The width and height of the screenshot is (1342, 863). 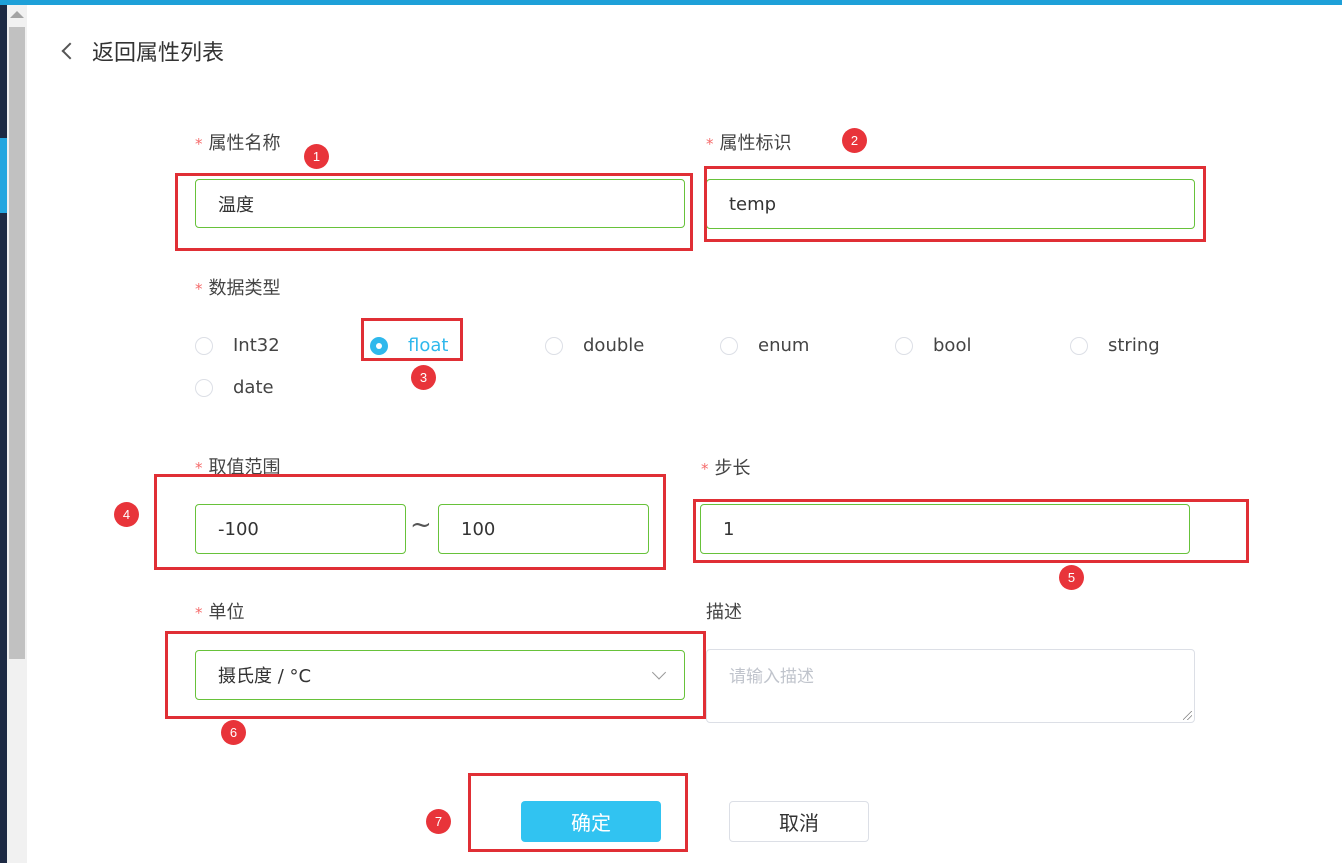 What do you see at coordinates (300, 529) in the screenshot?
I see `range-min-input: -100` at bounding box center [300, 529].